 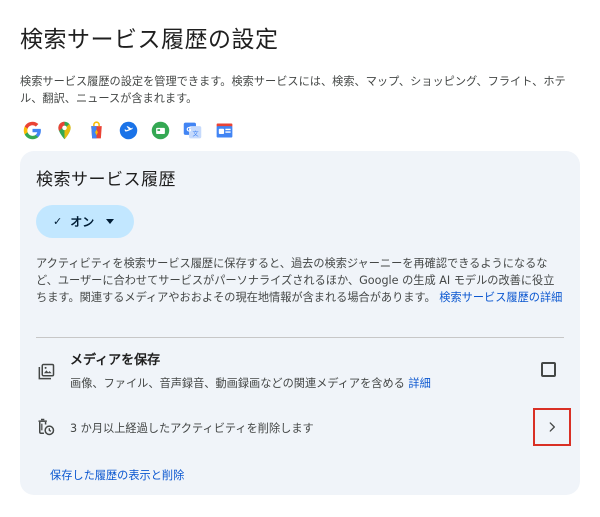 I want to click on news-icon, so click(x=224, y=130).